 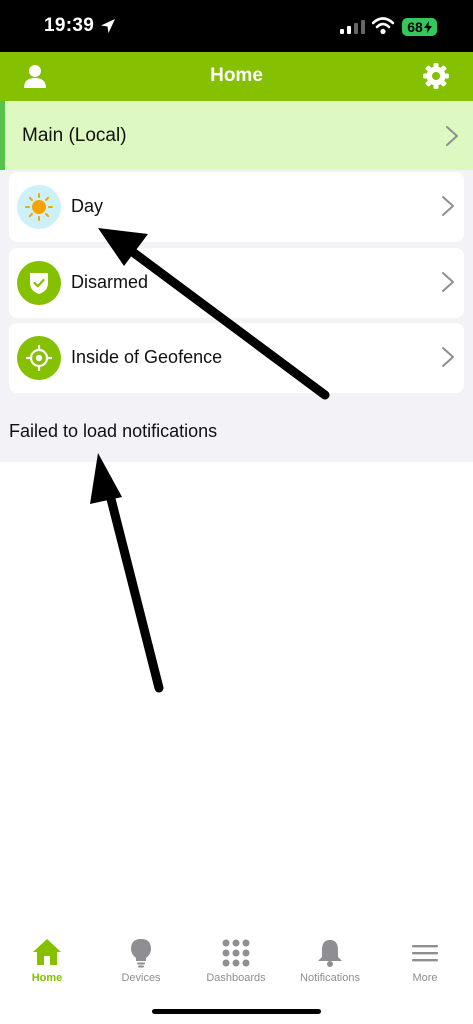 I want to click on cellular-signal-icon, so click(x=352, y=27).